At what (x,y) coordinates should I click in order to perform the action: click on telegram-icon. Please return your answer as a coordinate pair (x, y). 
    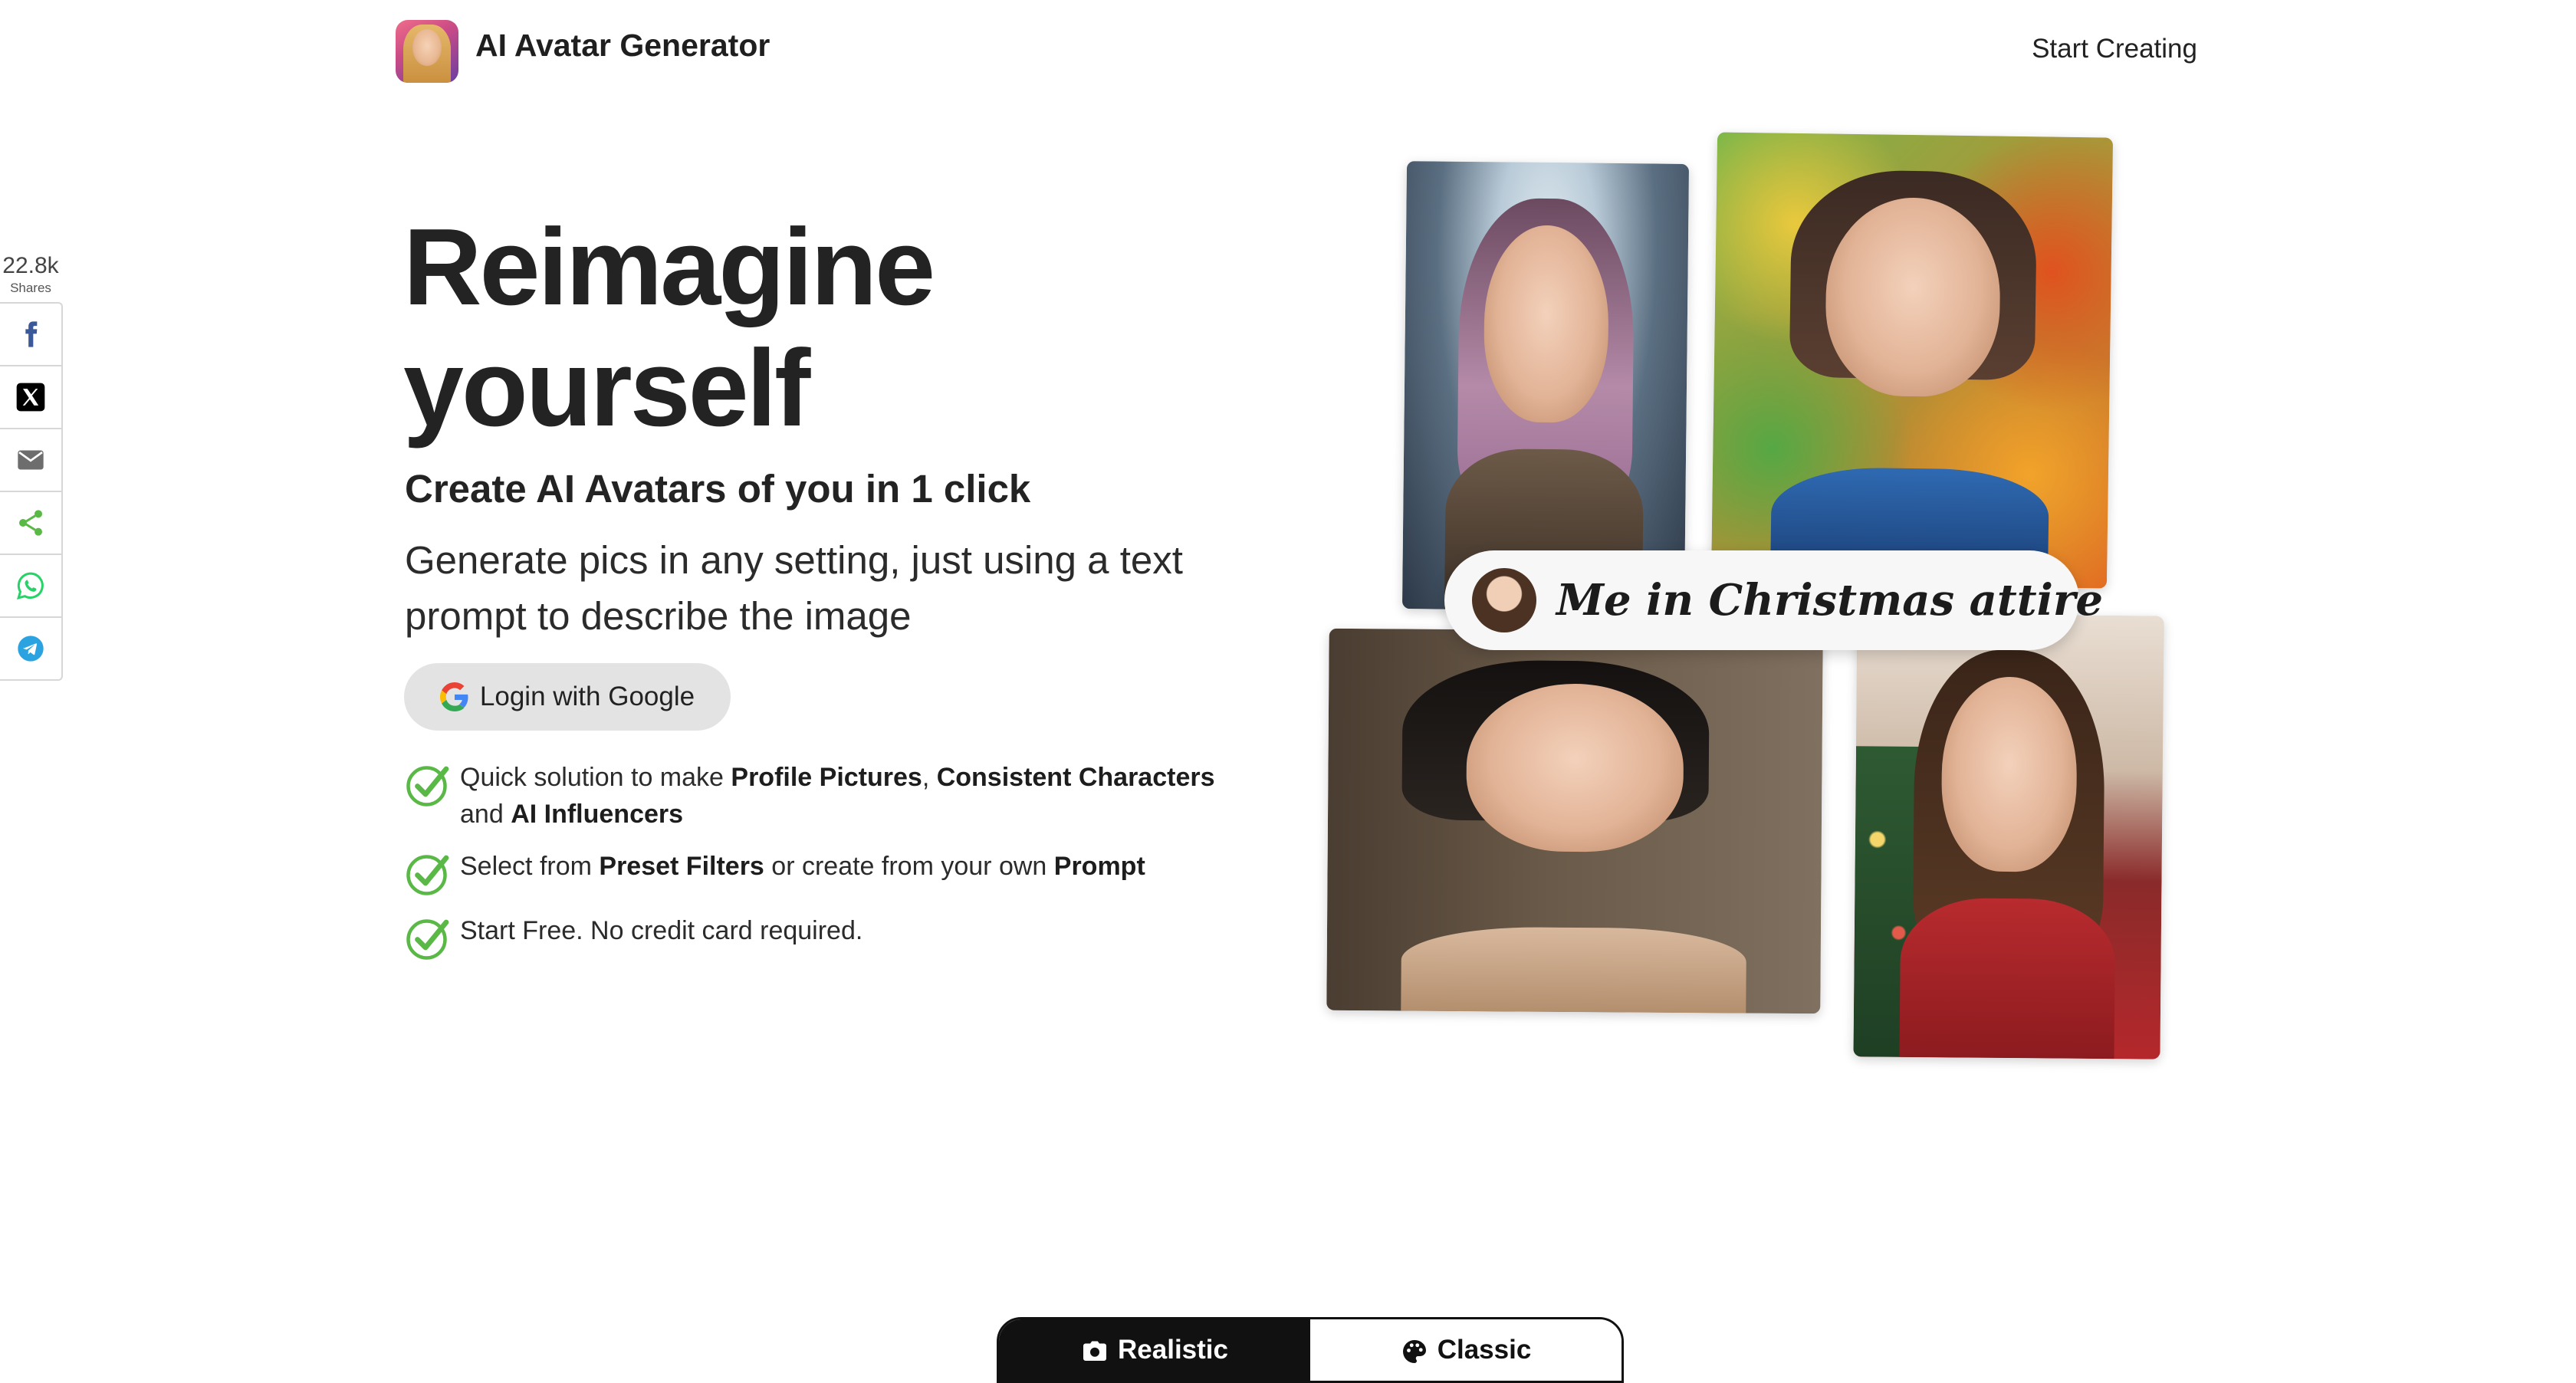
    Looking at the image, I should click on (31, 649).